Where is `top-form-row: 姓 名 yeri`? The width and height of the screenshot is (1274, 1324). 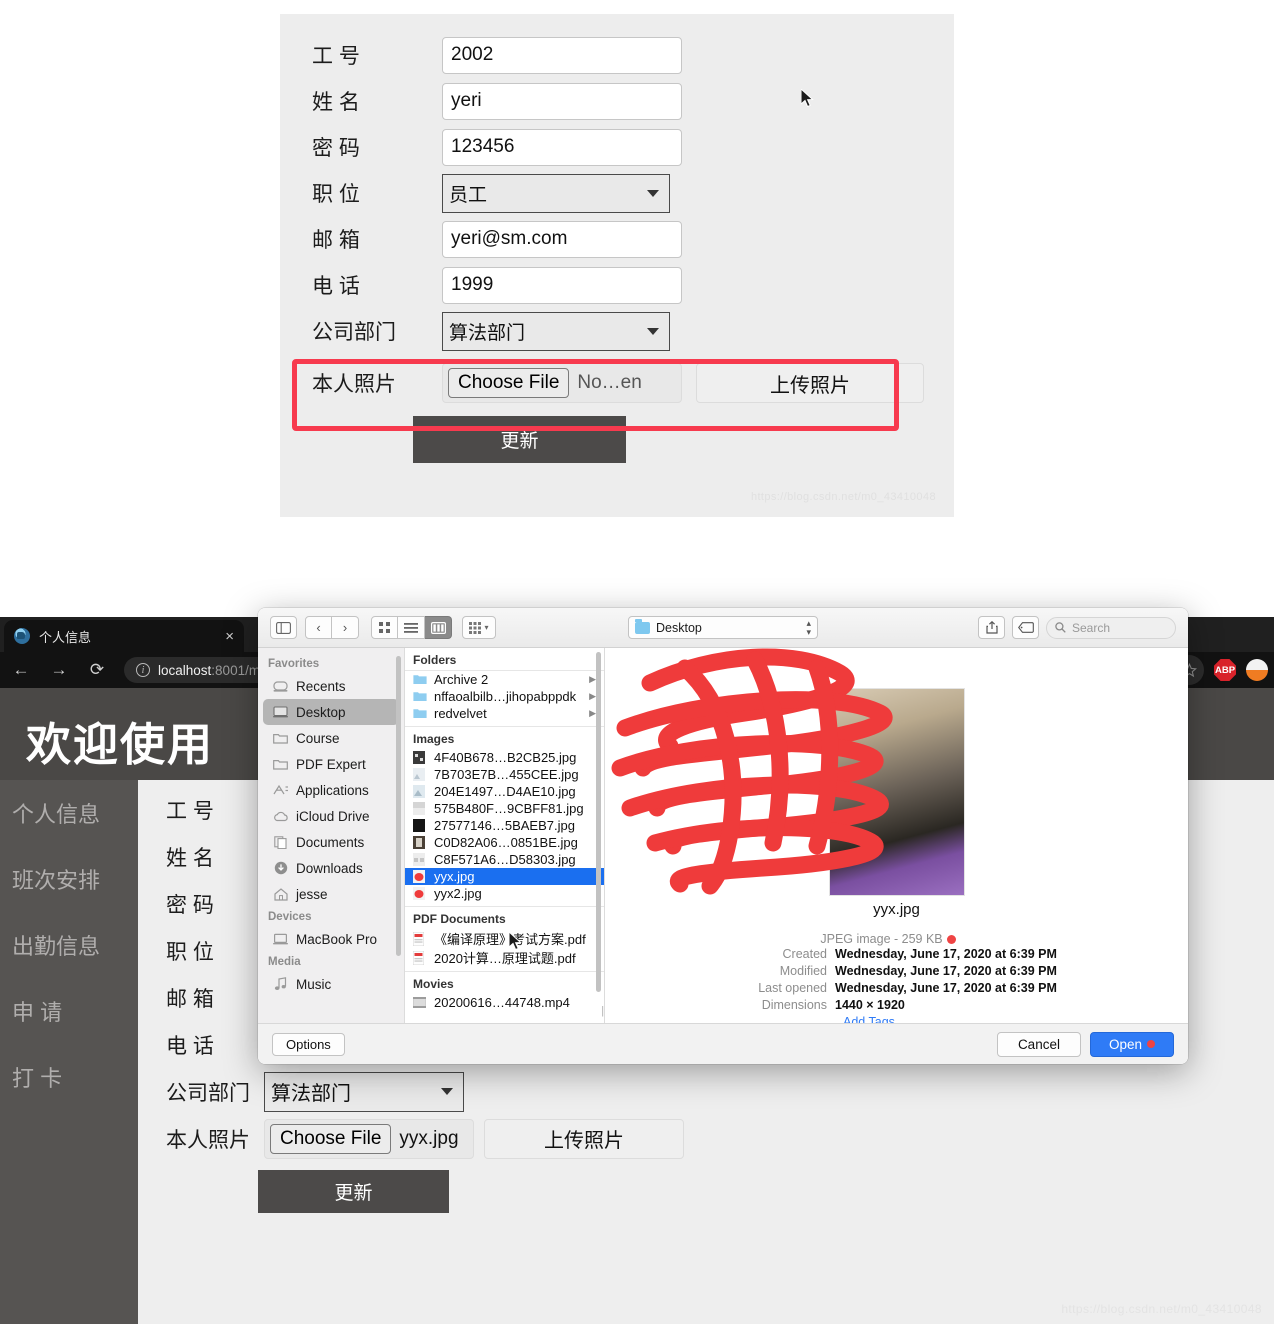 top-form-row: 姓 名 yeri is located at coordinates (633, 101).